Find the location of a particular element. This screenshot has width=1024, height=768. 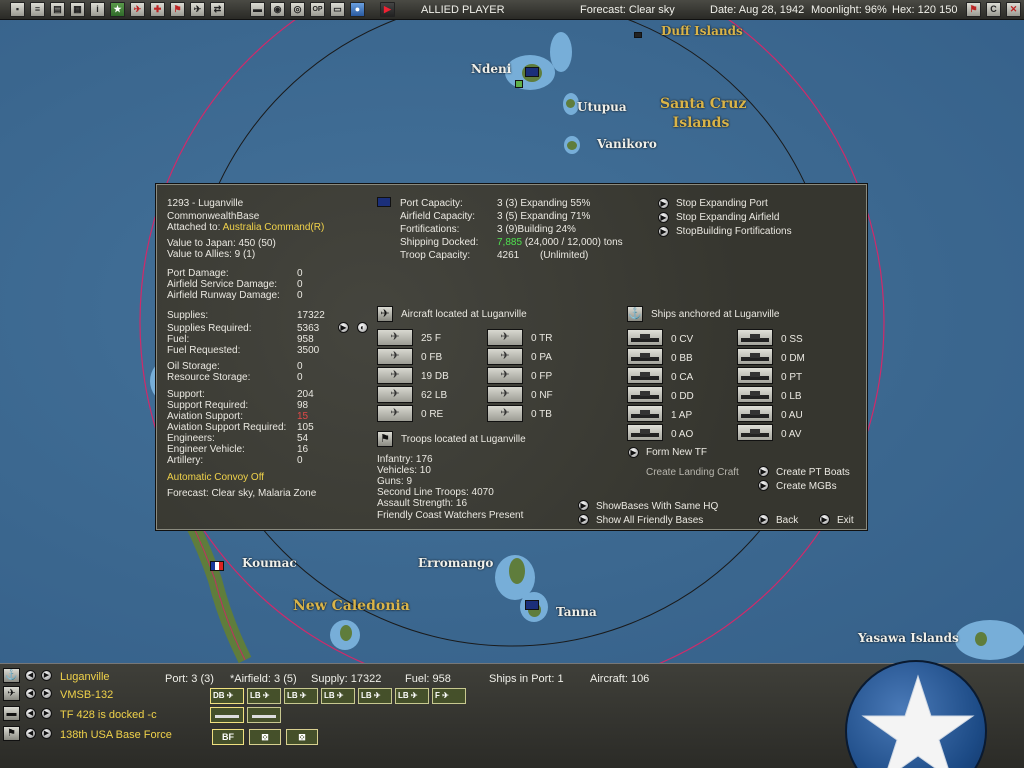

form-new-tf-button: Form New TF is located at coordinates (676, 452).